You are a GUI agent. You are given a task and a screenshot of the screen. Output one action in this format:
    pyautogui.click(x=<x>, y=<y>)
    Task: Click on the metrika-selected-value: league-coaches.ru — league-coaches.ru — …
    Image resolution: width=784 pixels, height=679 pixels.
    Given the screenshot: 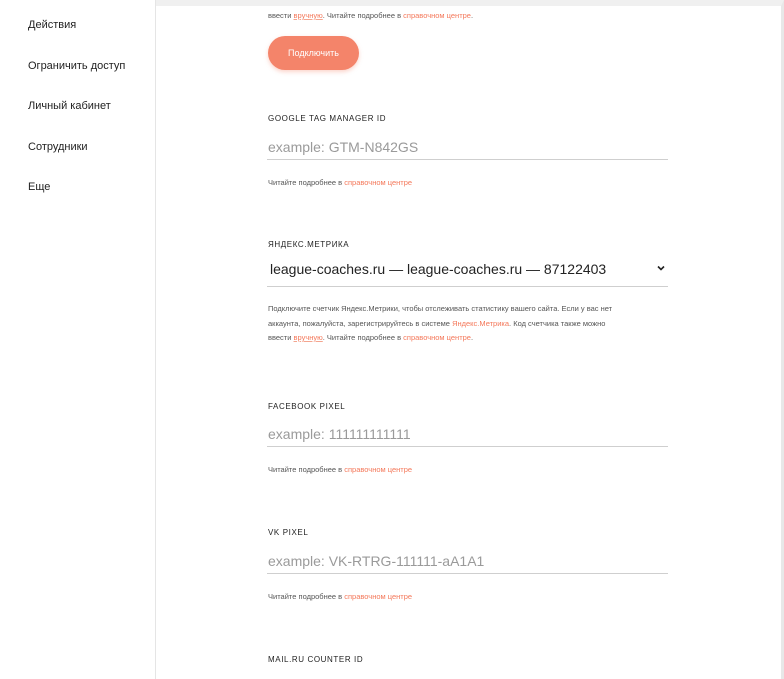 What is the action you would take?
    pyautogui.click(x=438, y=269)
    